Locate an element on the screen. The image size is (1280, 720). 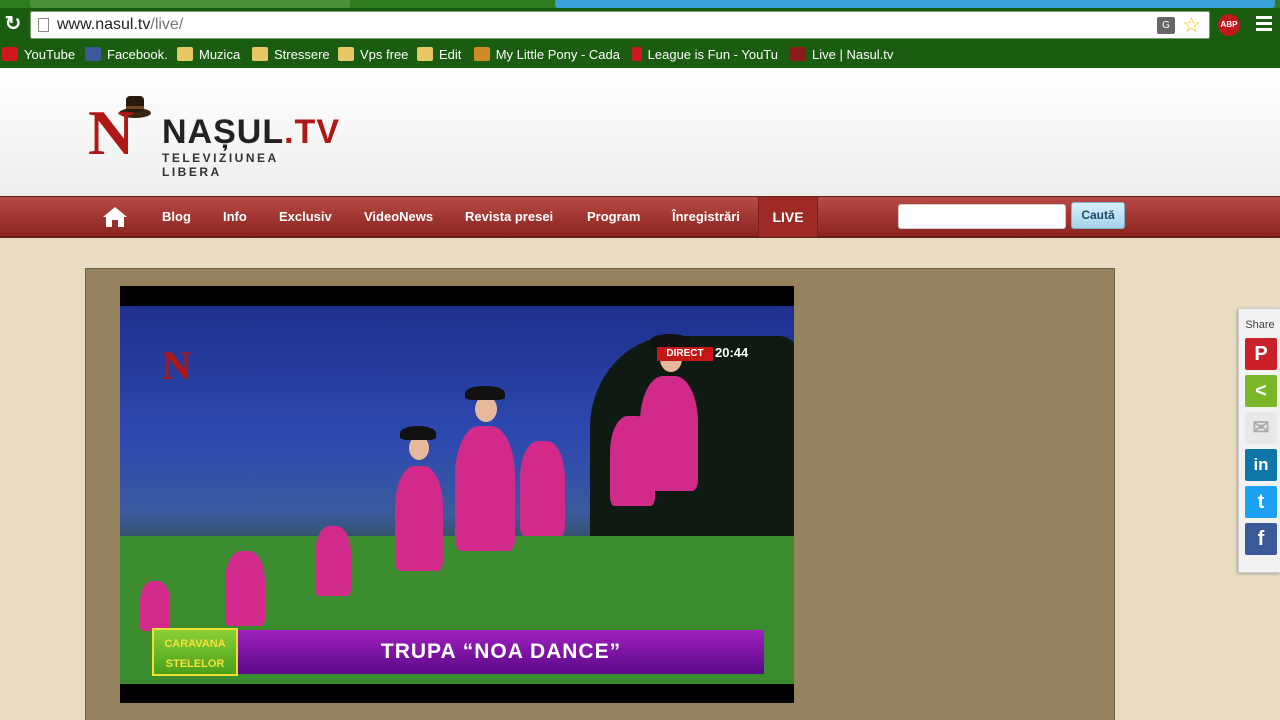
pony-icon is located at coordinates (482, 54).